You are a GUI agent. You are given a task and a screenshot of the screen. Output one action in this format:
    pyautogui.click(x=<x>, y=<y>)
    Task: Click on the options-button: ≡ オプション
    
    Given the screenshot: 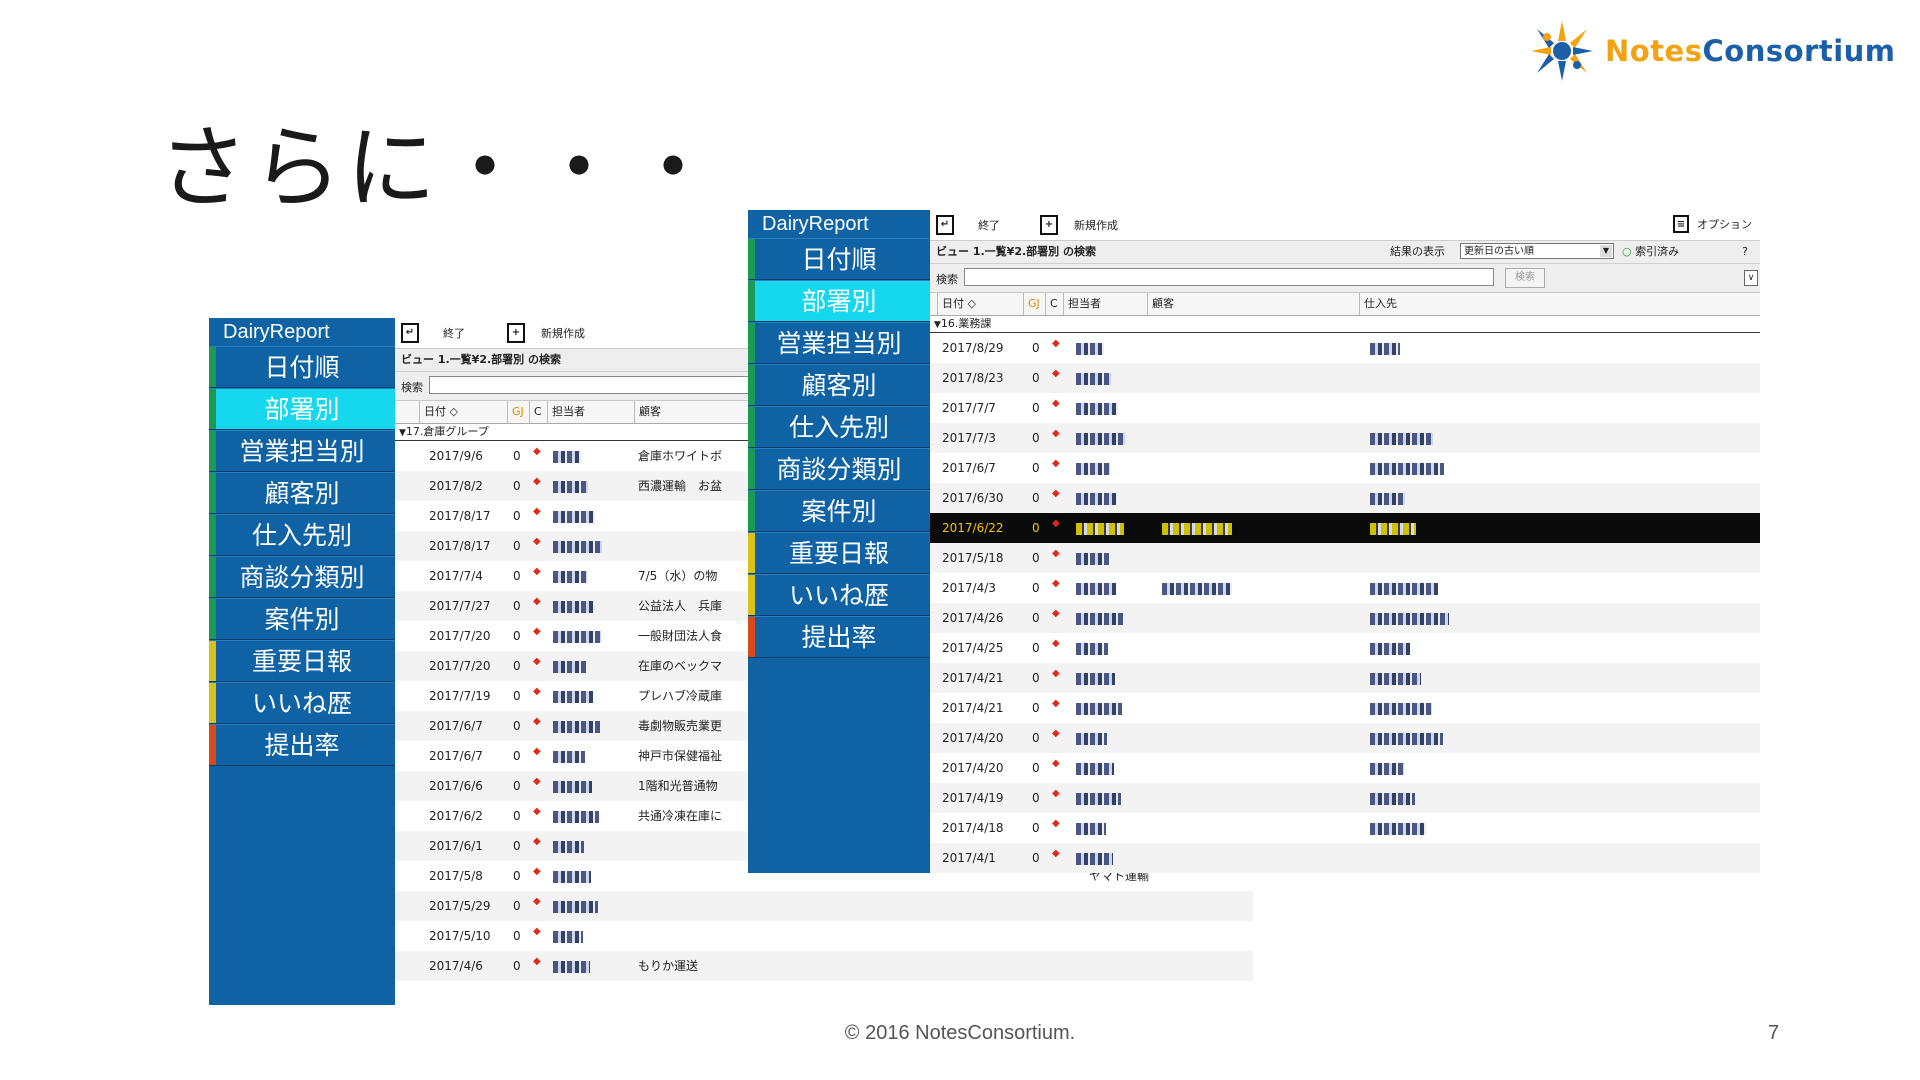 What is the action you would take?
    pyautogui.click(x=1712, y=224)
    